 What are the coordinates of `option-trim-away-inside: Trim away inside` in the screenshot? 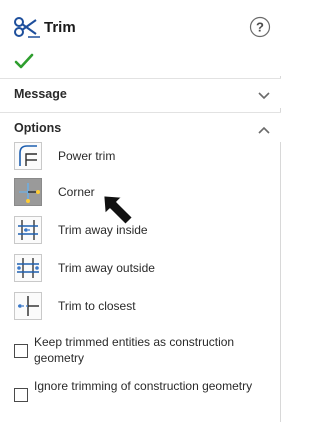 It's located at (139, 232).